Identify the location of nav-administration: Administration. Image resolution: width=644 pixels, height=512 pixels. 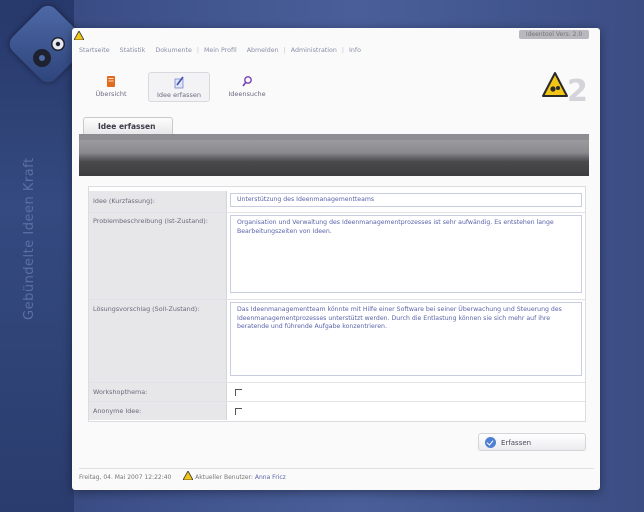
(314, 50).